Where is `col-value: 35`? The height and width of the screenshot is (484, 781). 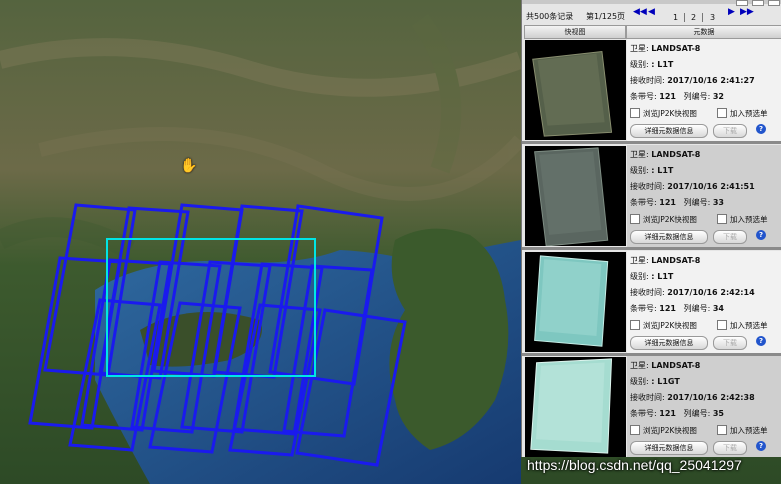
col-value: 35 is located at coordinates (718, 413).